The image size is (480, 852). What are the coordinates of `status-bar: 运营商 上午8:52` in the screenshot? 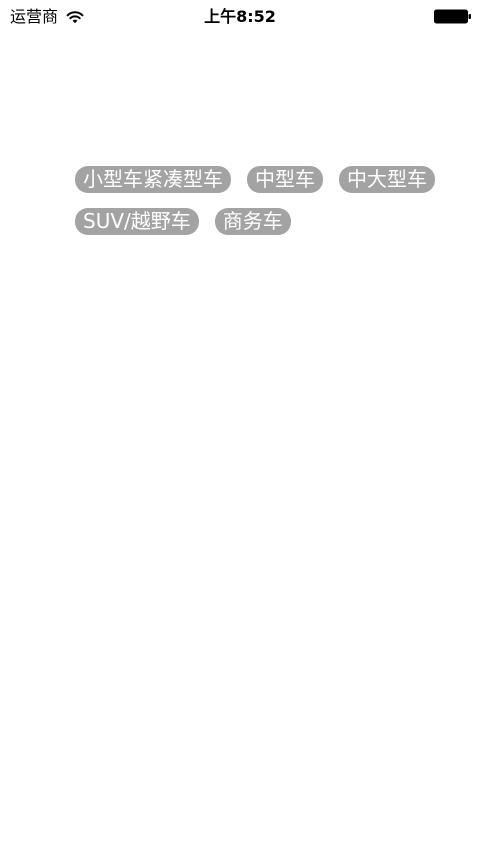 It's located at (240, 17).